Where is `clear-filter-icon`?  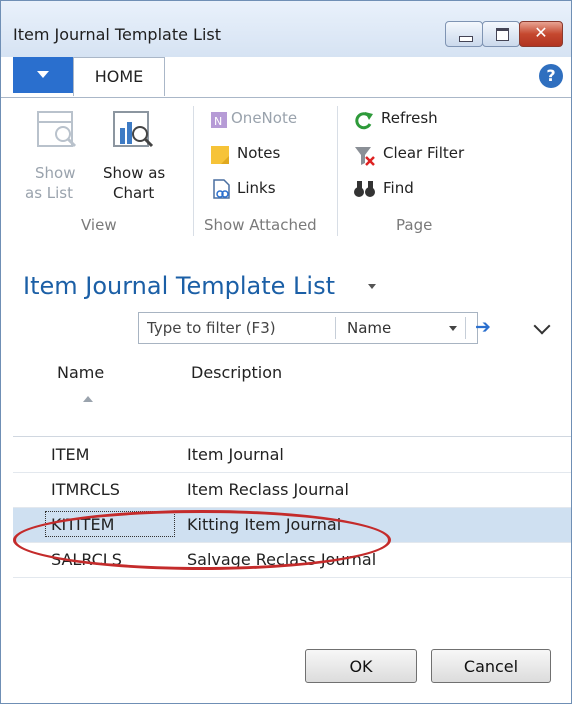 clear-filter-icon is located at coordinates (365, 156).